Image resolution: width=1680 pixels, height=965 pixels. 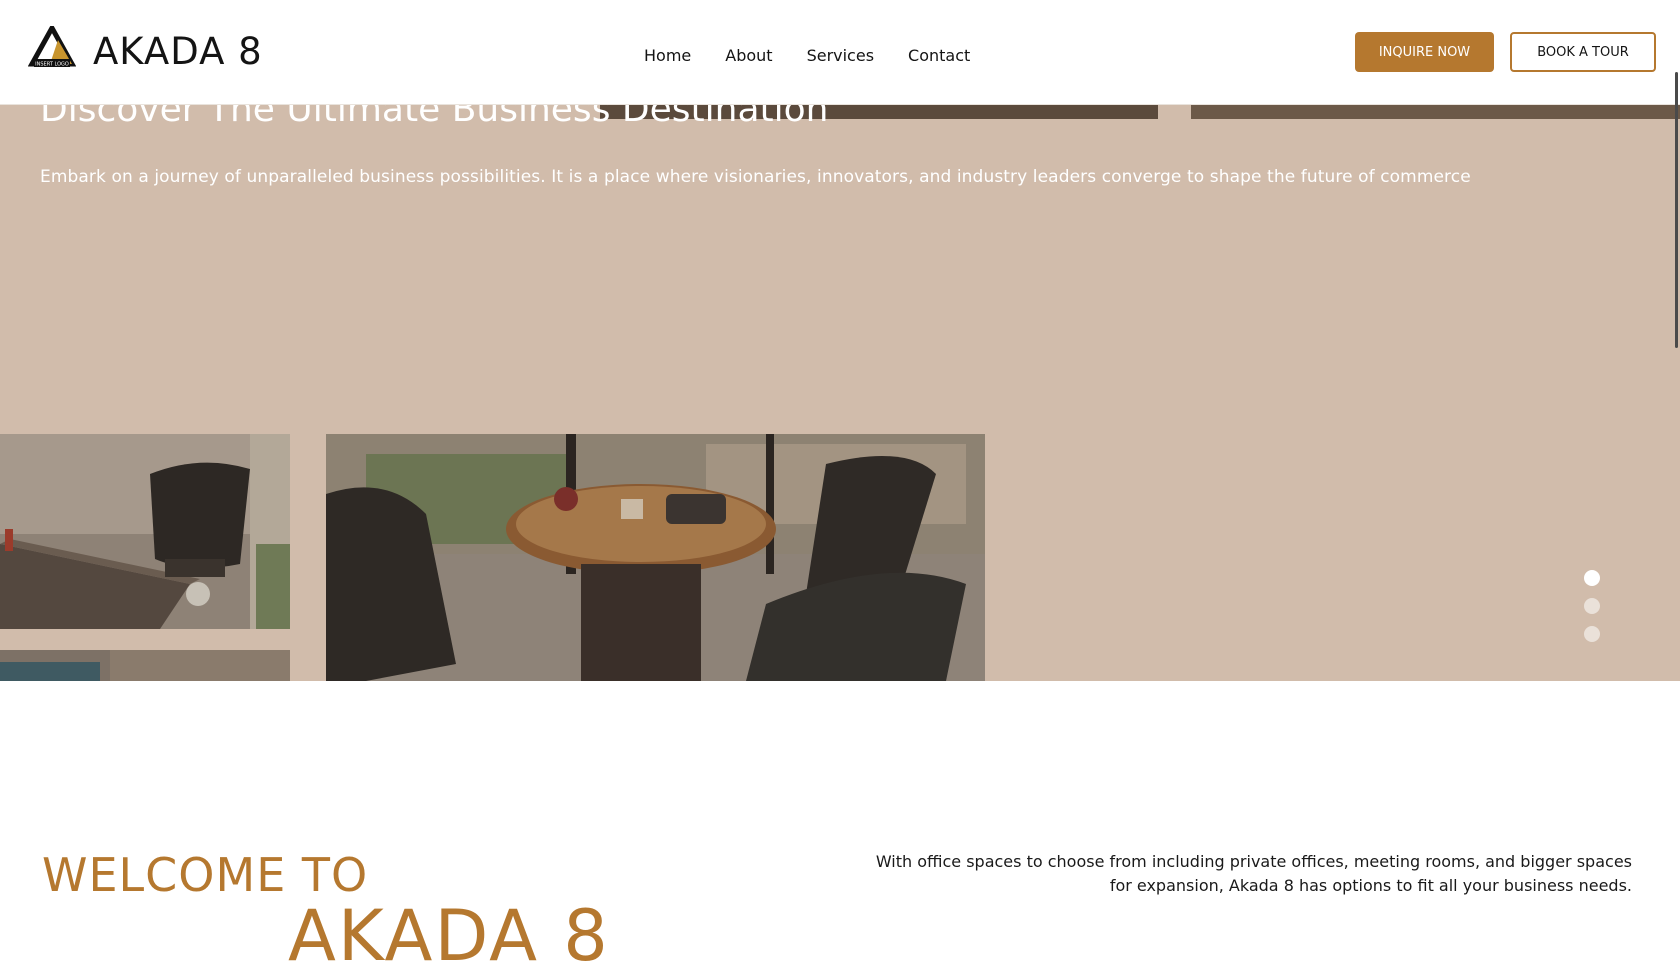 I want to click on office-lounge-photo, so click(x=145, y=665).